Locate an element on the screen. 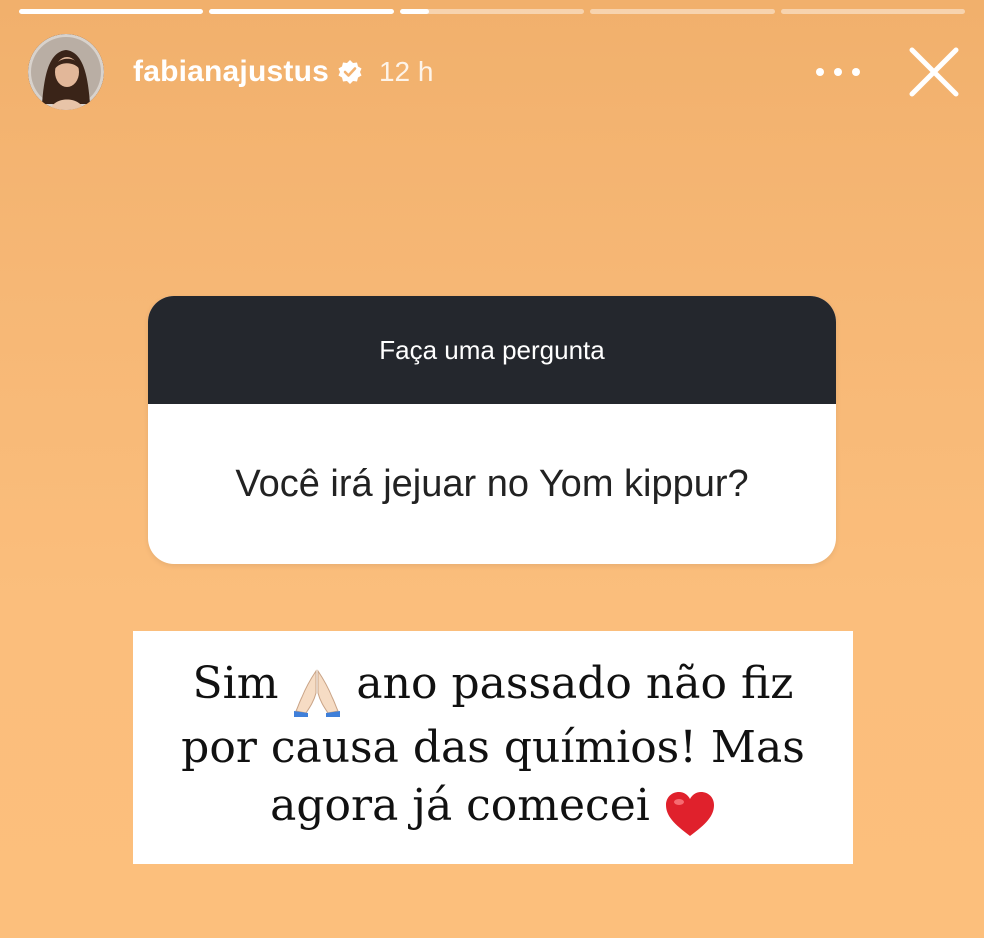 This screenshot has height=938, width=984. avatar is located at coordinates (66, 72).